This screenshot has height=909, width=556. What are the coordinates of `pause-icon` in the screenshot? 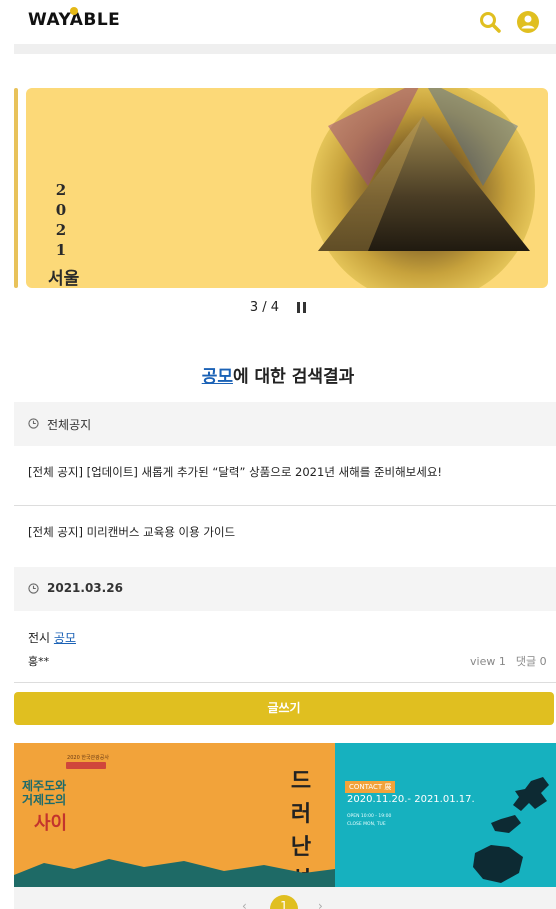 It's located at (302, 307).